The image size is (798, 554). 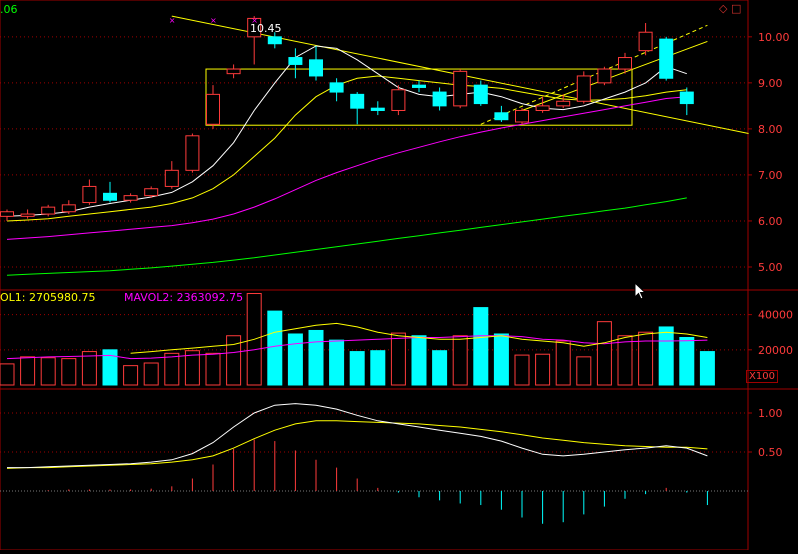 I want to click on price-tick-label: 8.00, so click(x=770, y=129).